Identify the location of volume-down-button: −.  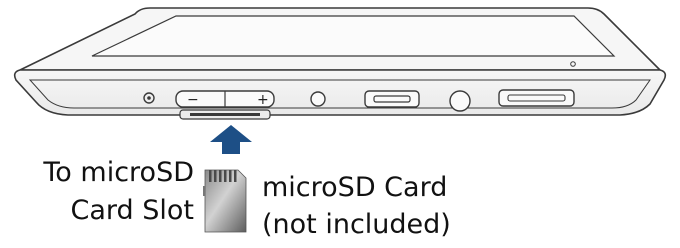
(193, 100).